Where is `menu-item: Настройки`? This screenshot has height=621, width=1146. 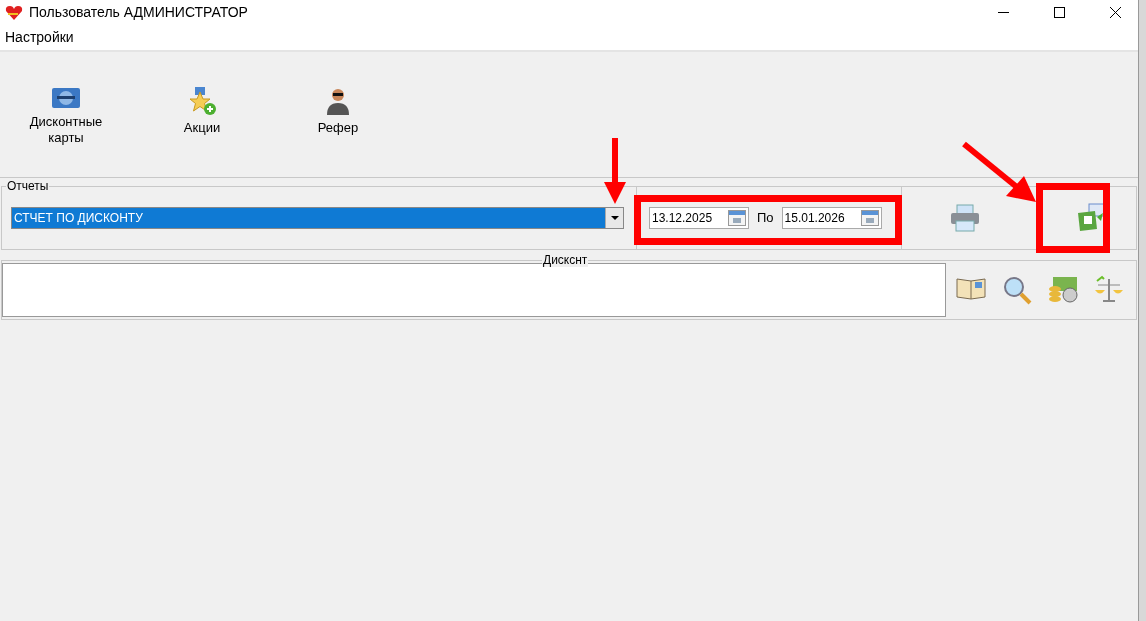 menu-item: Настройки is located at coordinates (39, 37).